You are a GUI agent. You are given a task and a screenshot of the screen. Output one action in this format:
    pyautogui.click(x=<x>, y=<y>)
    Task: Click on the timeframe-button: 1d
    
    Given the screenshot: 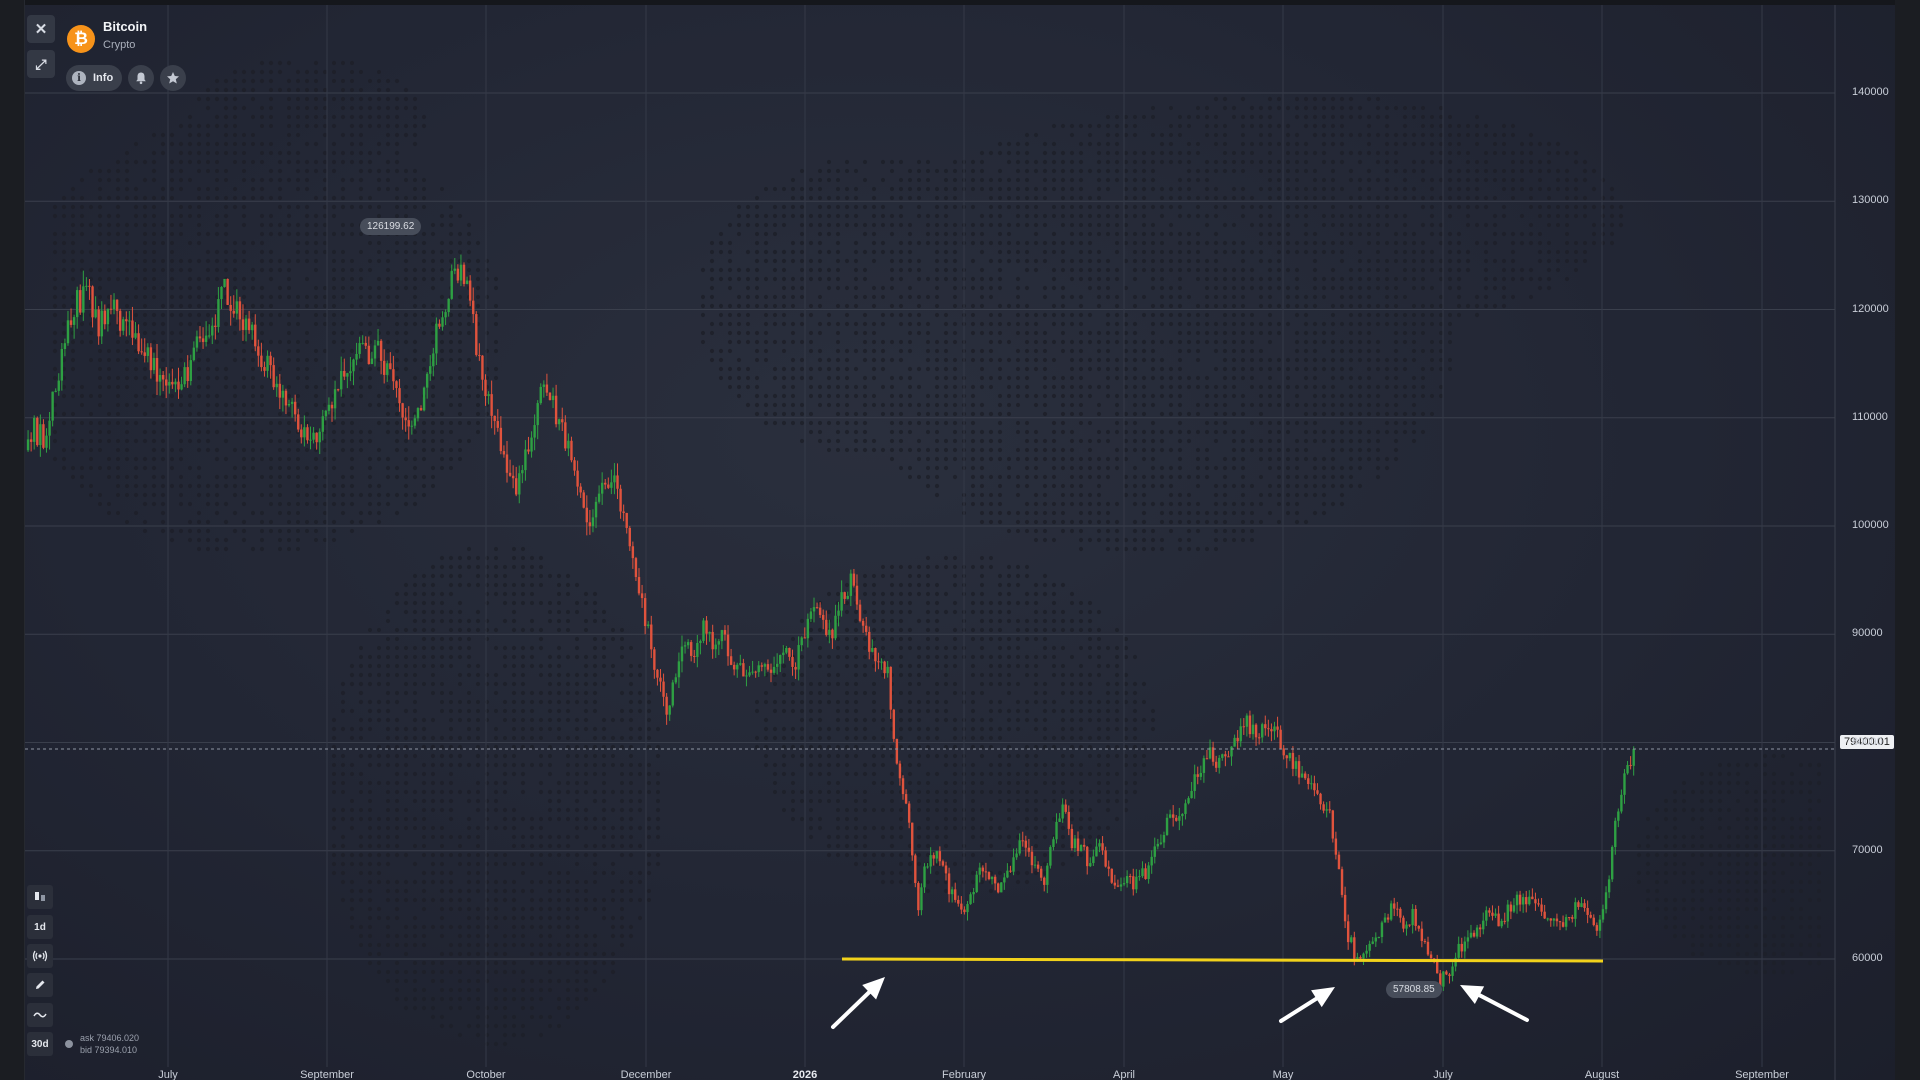 What is the action you would take?
    pyautogui.click(x=40, y=927)
    